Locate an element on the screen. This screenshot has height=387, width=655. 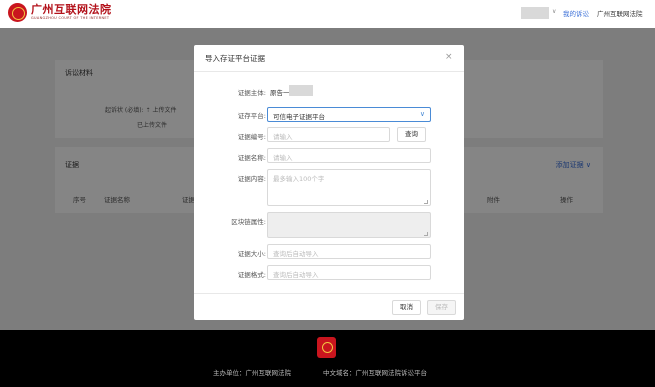
evidence-format-input: 查询后自动导入 is located at coordinates (349, 272).